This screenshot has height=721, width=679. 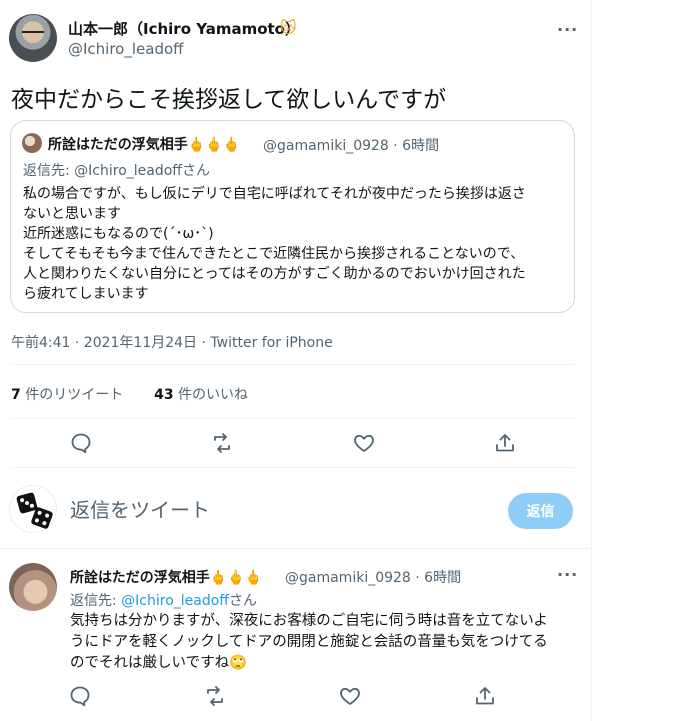 I want to click on quoted-reply-to: 返信先: @Ichiro_leadoffさん, so click(x=116, y=171).